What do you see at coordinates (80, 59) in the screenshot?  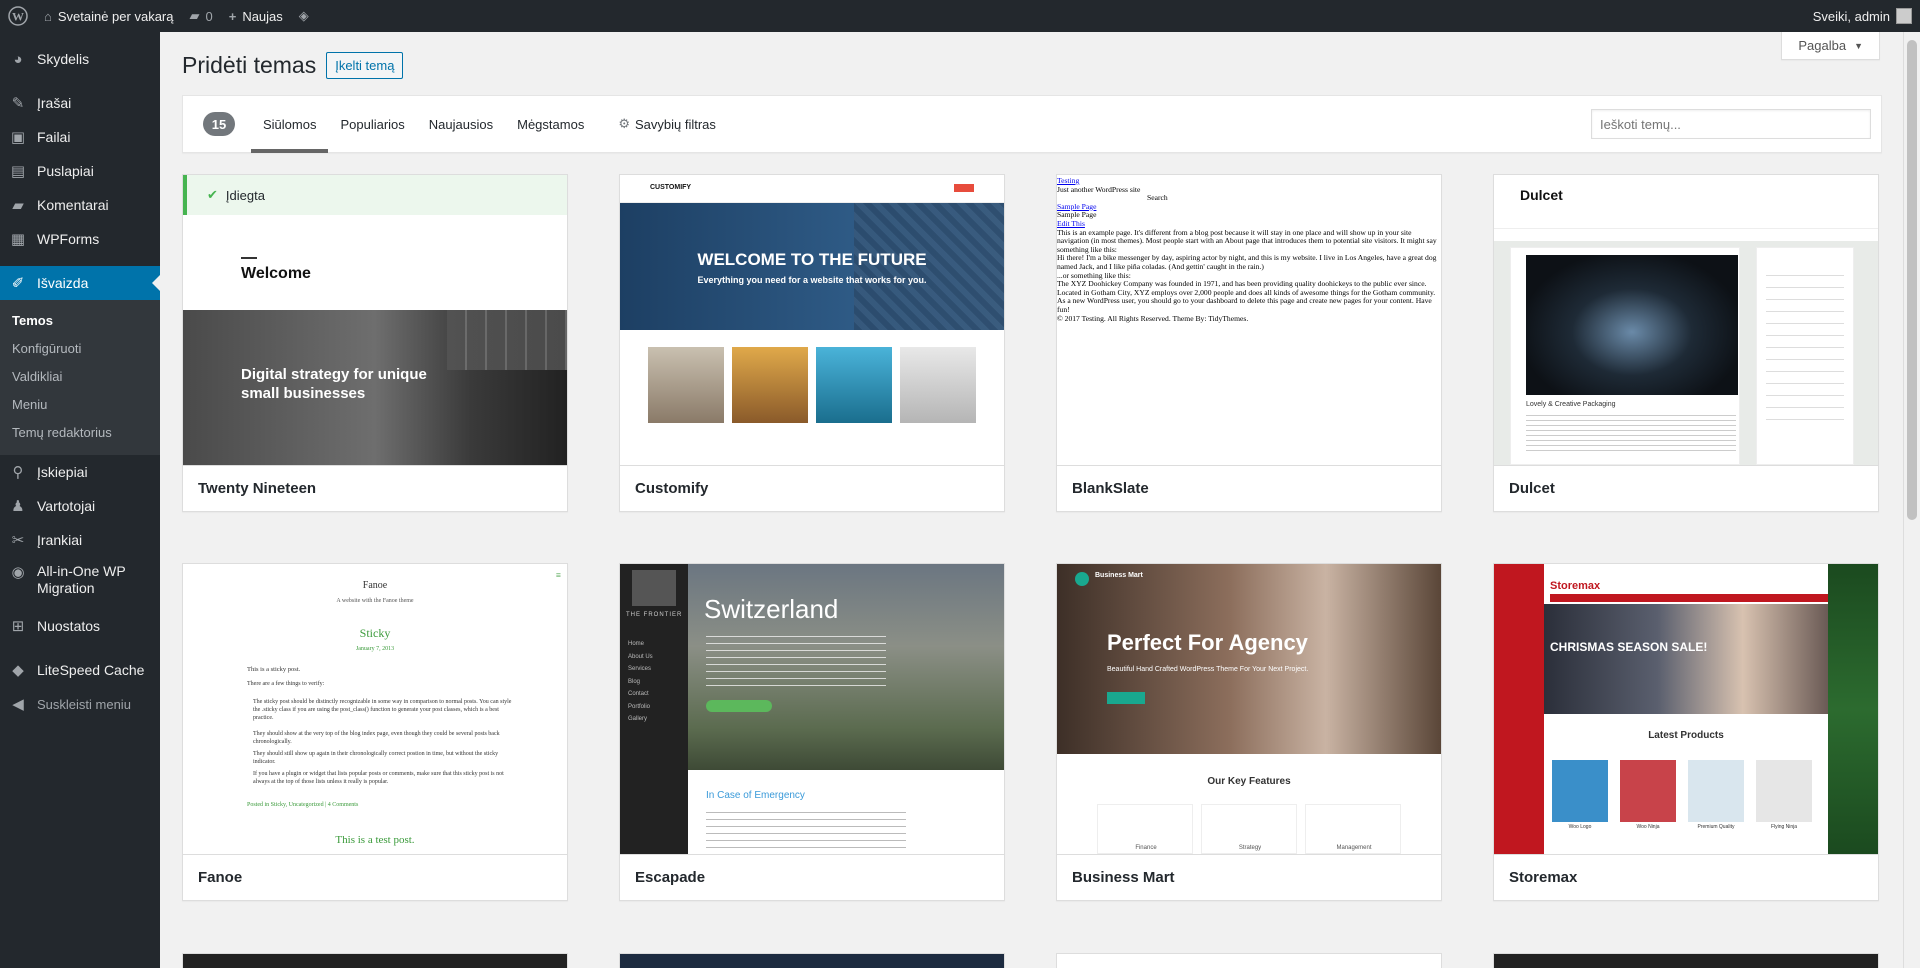 I see `menu-item-dashboard: ◕ Skydelis` at bounding box center [80, 59].